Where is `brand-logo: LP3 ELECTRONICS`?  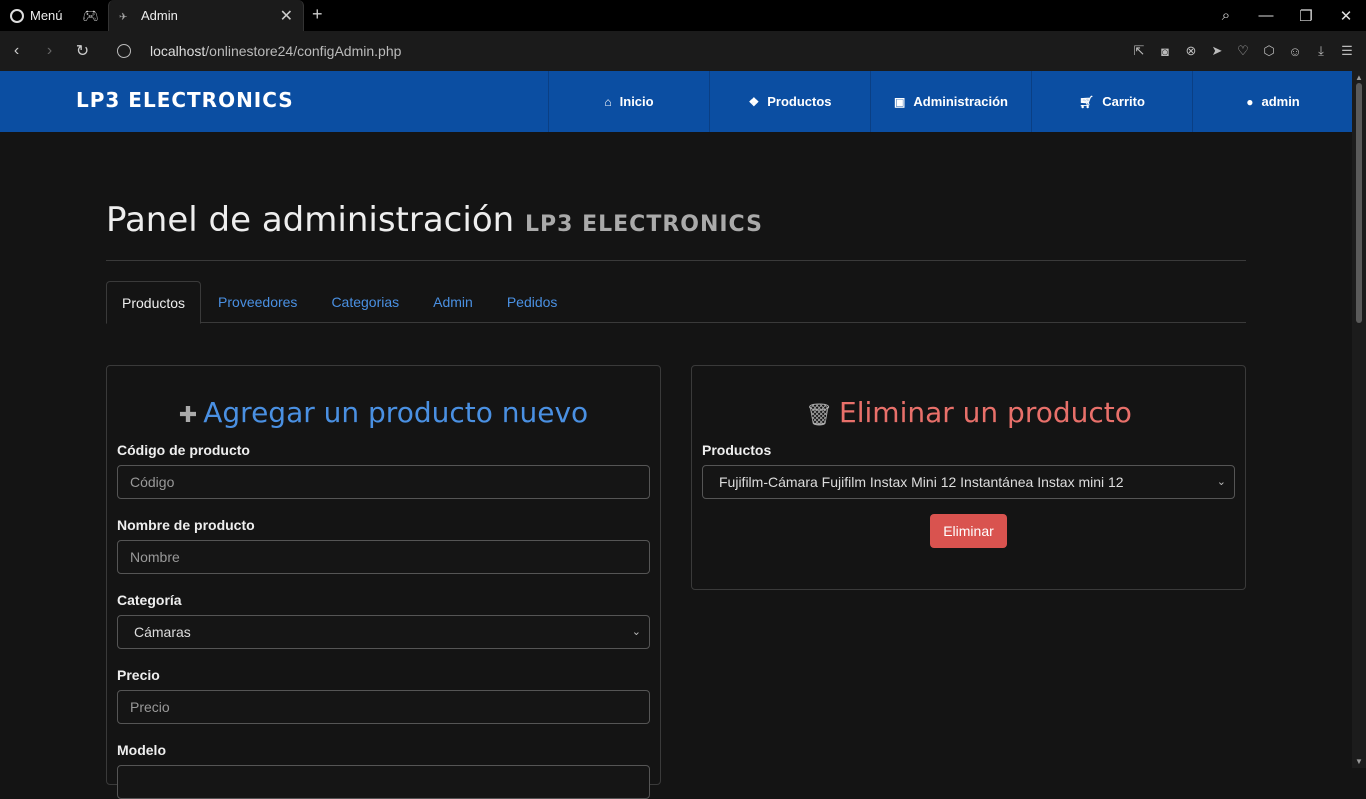 brand-logo: LP3 ELECTRONICS is located at coordinates (185, 100).